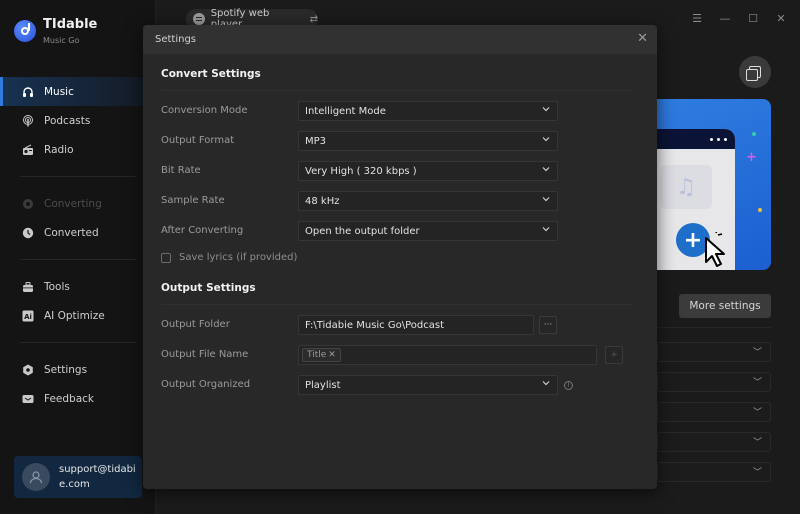  I want to click on save-lyrics-checkbox, so click(166, 257).